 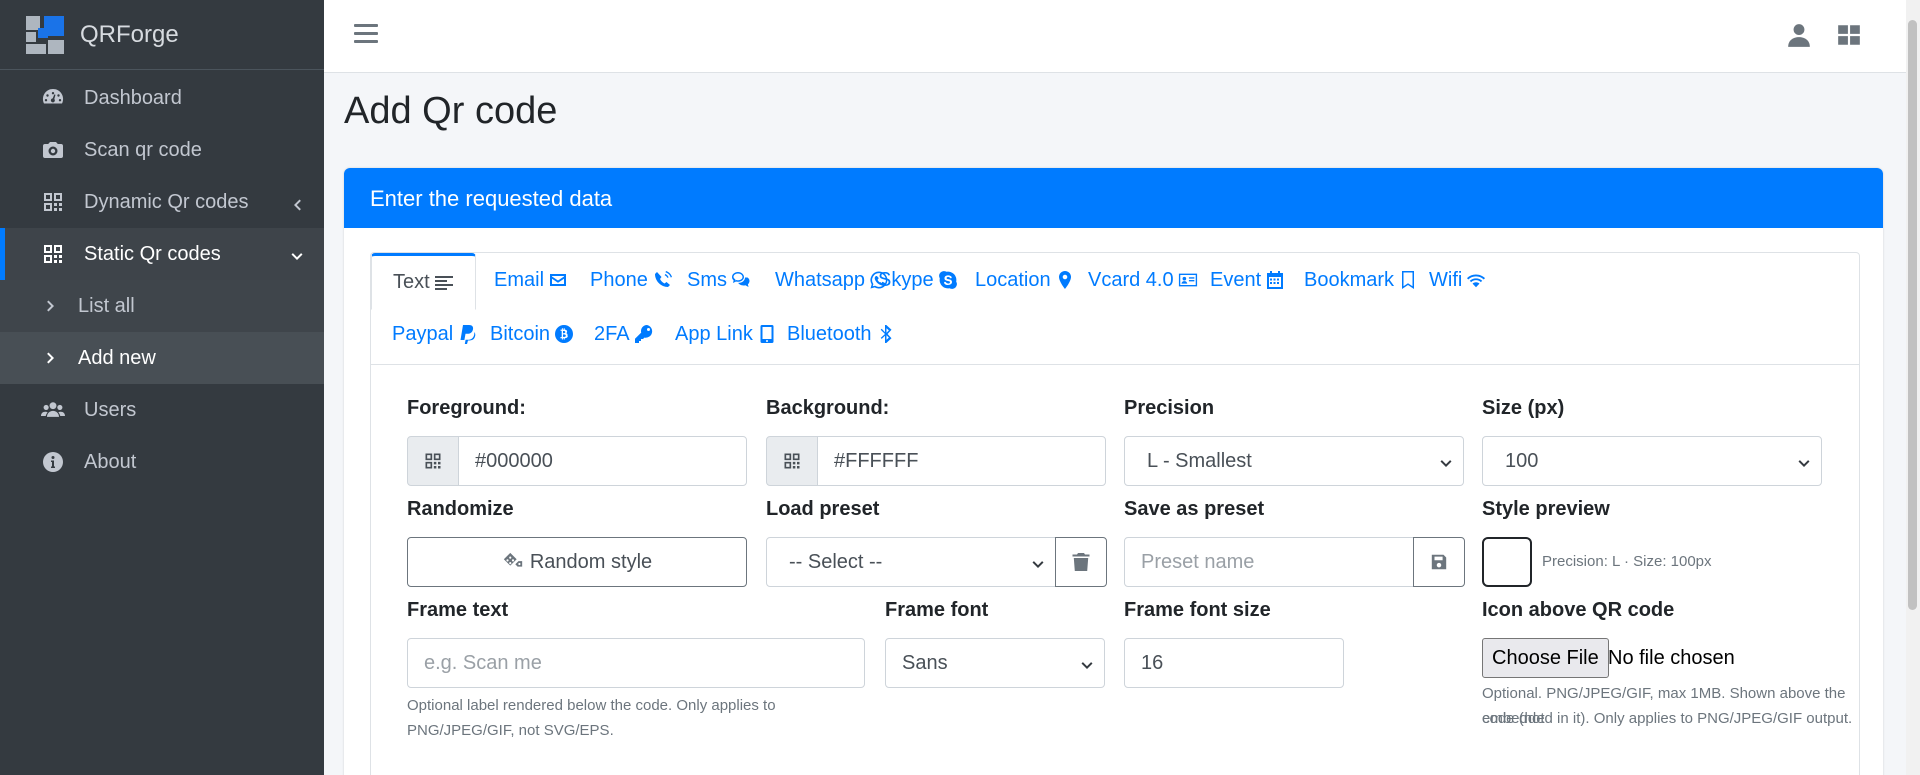 I want to click on bluetooth-icon, so click(x=886, y=334).